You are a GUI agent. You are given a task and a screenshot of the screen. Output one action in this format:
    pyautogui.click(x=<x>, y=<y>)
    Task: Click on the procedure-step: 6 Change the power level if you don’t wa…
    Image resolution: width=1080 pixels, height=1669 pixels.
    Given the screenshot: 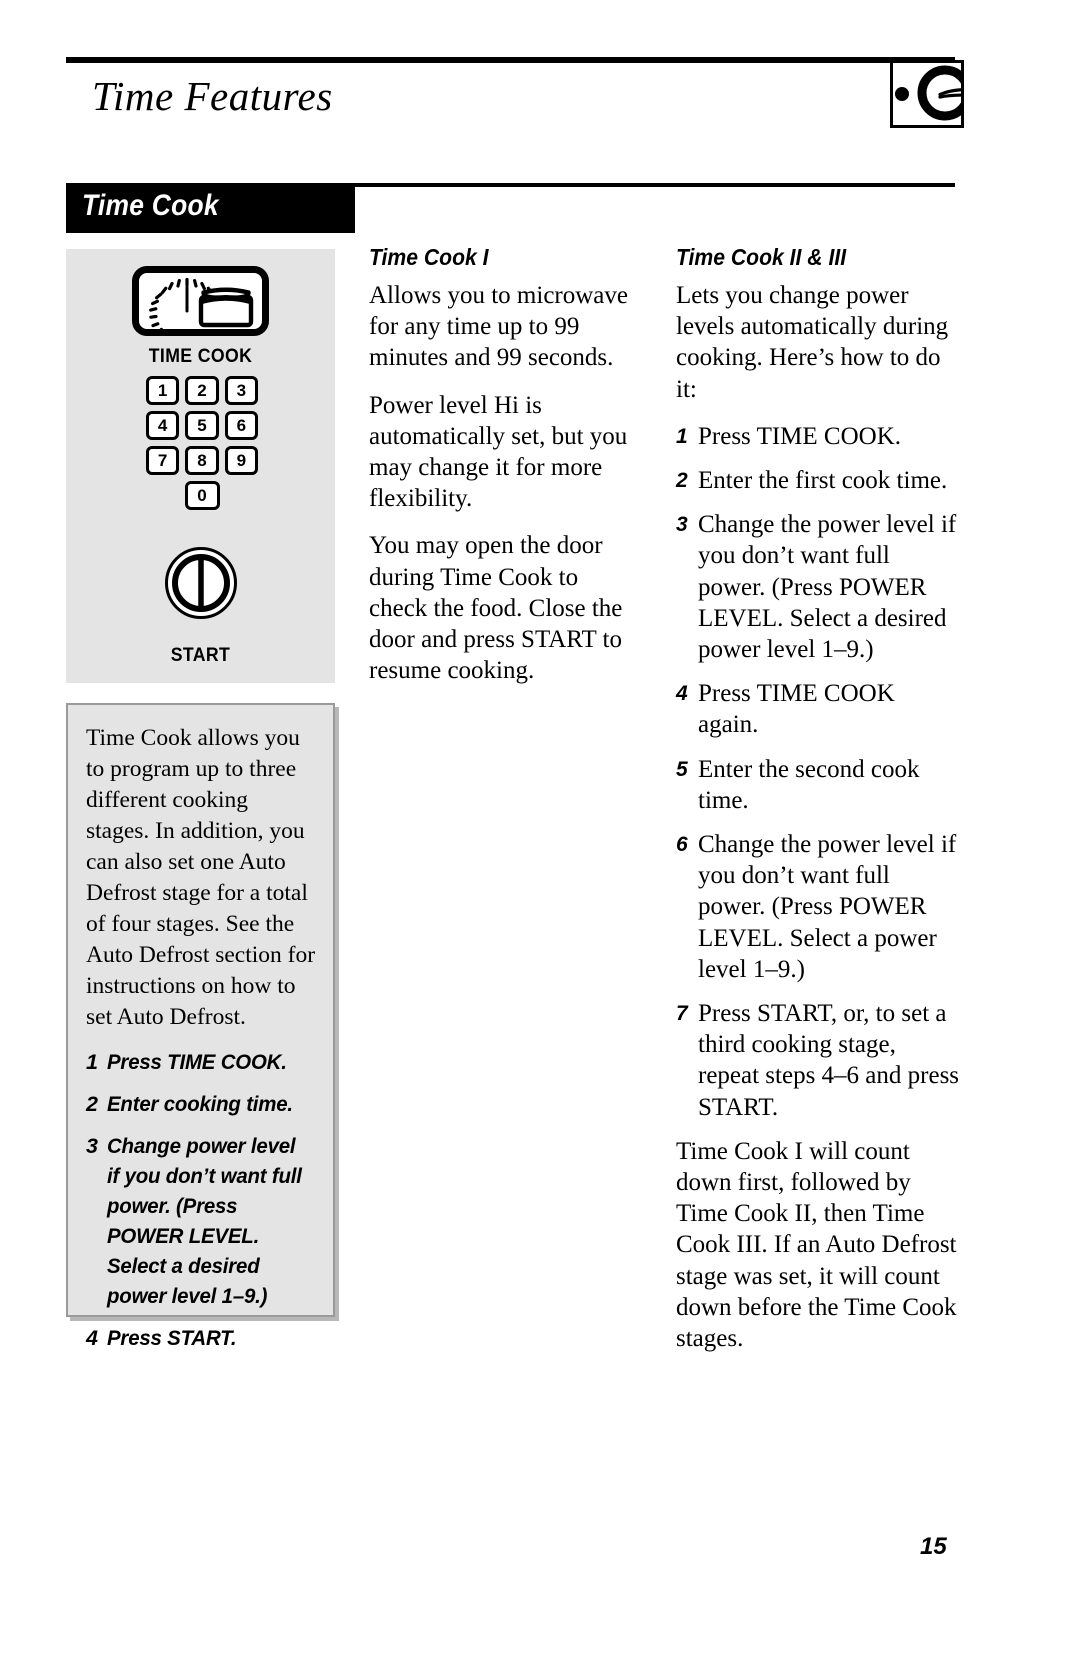 What is the action you would take?
    pyautogui.click(x=818, y=907)
    